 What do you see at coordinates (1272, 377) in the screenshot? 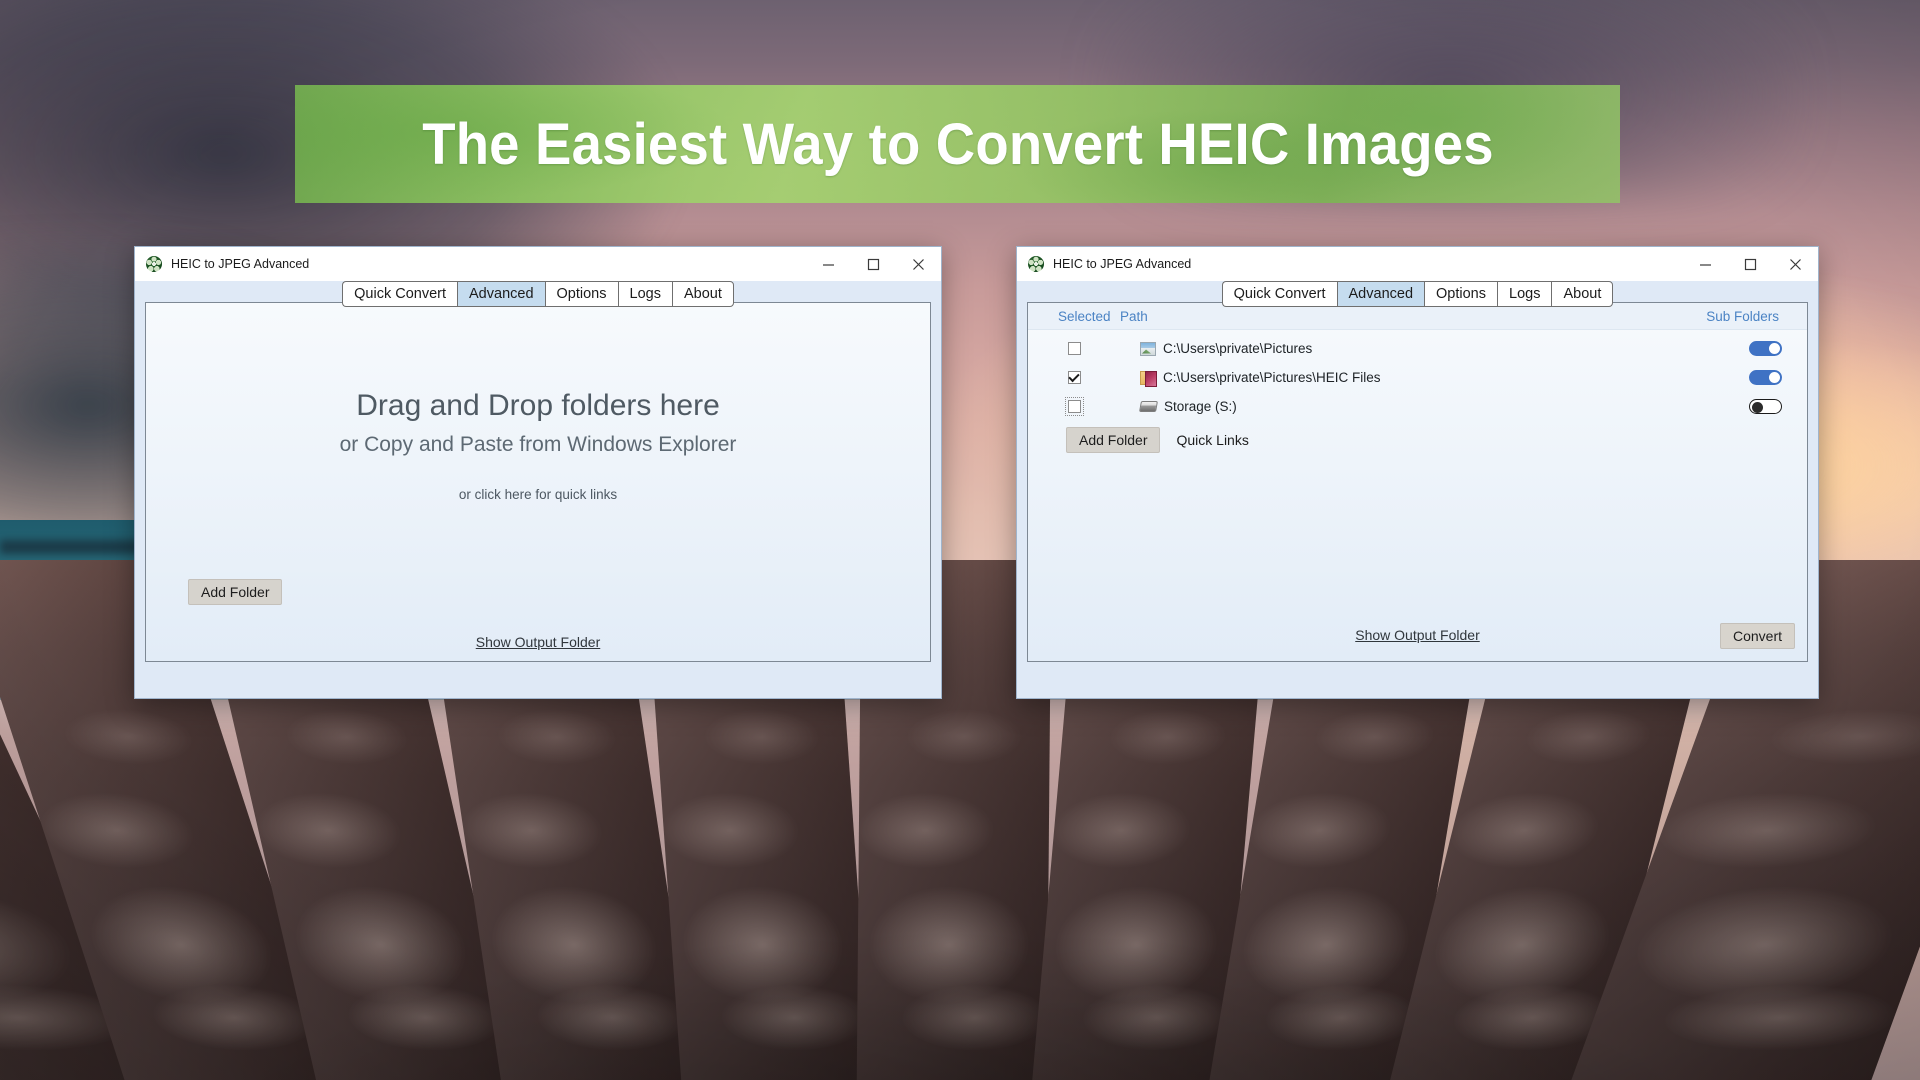
I see `row-path-label: C:\Users\private\Pictures\HEIC Files` at bounding box center [1272, 377].